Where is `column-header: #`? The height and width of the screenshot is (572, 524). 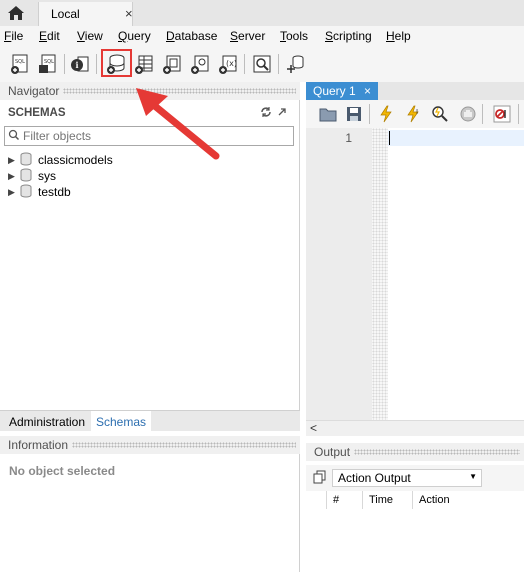 column-header: # is located at coordinates (342, 500).